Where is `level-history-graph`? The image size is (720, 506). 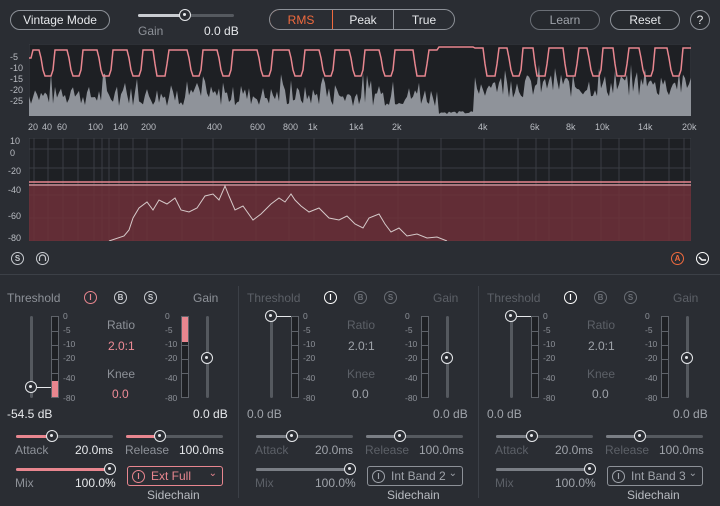 level-history-graph is located at coordinates (360, 80).